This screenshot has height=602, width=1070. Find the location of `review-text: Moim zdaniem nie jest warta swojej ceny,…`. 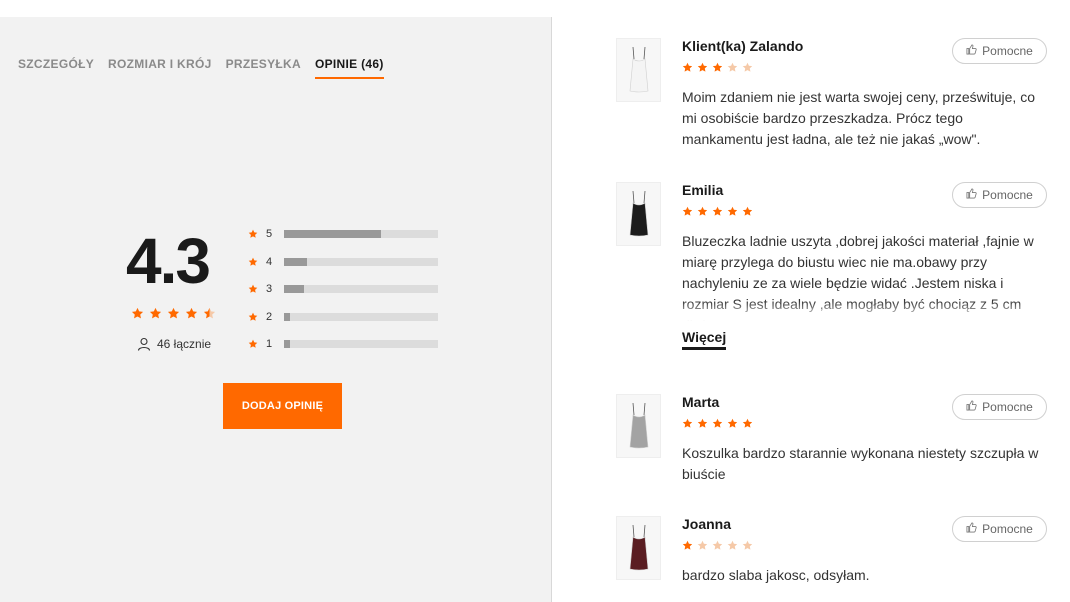

review-text: Moim zdaniem nie jest warta swojej ceny,… is located at coordinates (858, 118).